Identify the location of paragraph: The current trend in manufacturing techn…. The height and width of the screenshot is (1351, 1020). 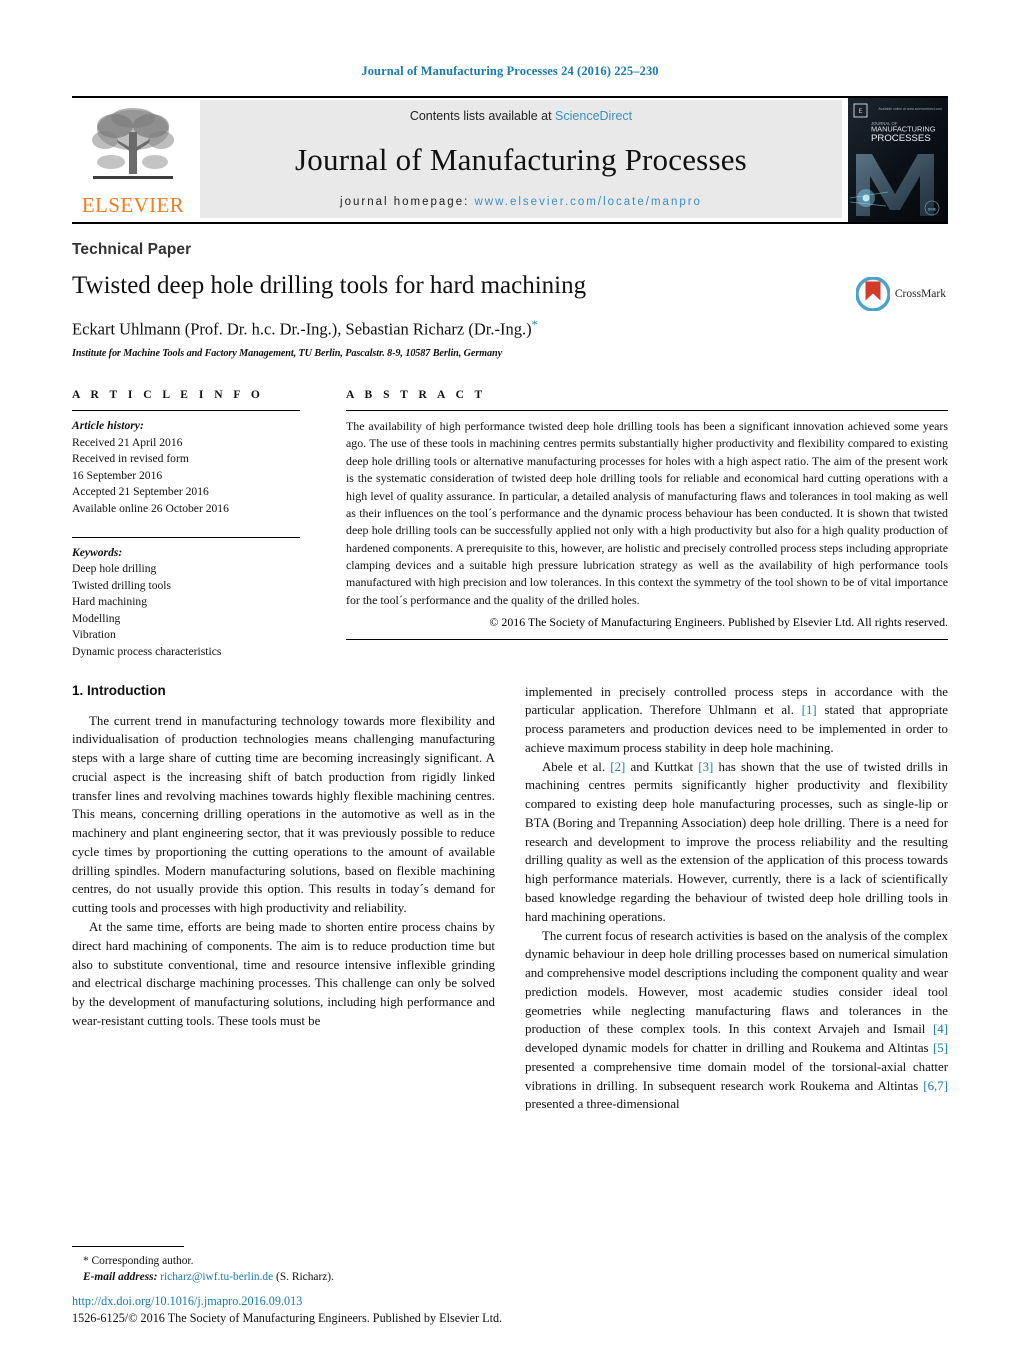
(283, 814).